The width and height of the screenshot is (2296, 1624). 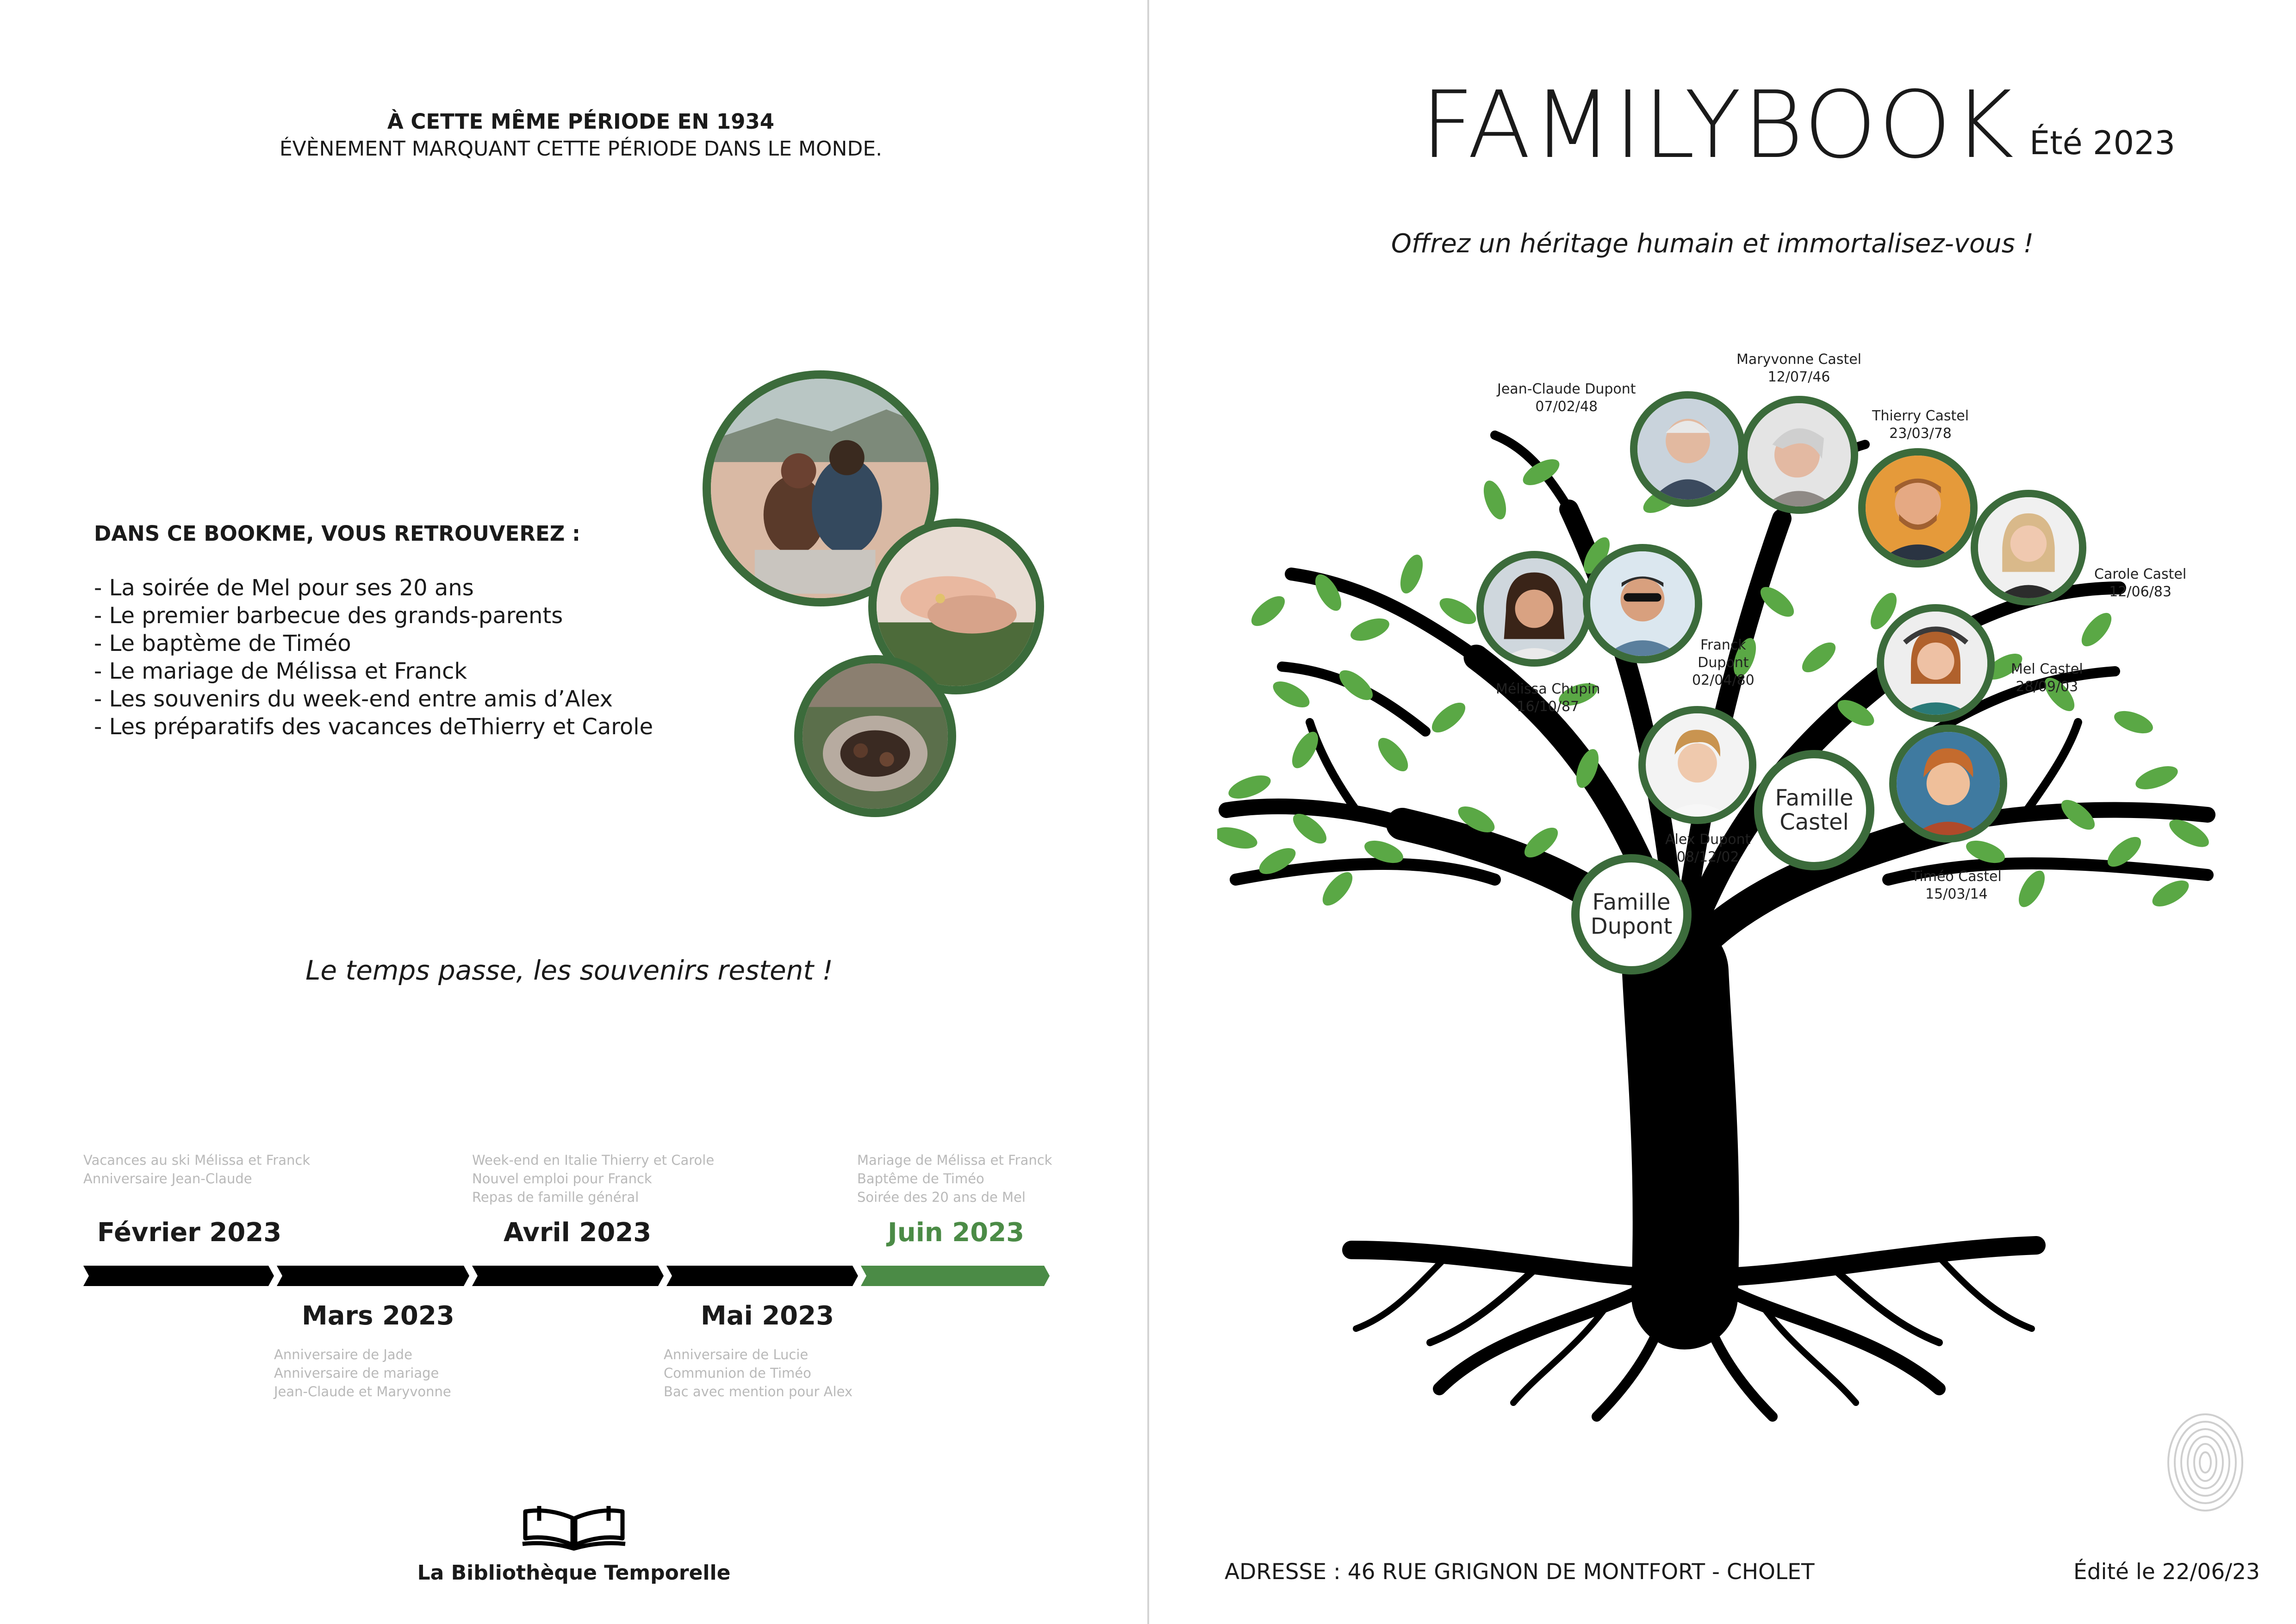 What do you see at coordinates (189, 1233) in the screenshot?
I see `month-feb: Février 2023` at bounding box center [189, 1233].